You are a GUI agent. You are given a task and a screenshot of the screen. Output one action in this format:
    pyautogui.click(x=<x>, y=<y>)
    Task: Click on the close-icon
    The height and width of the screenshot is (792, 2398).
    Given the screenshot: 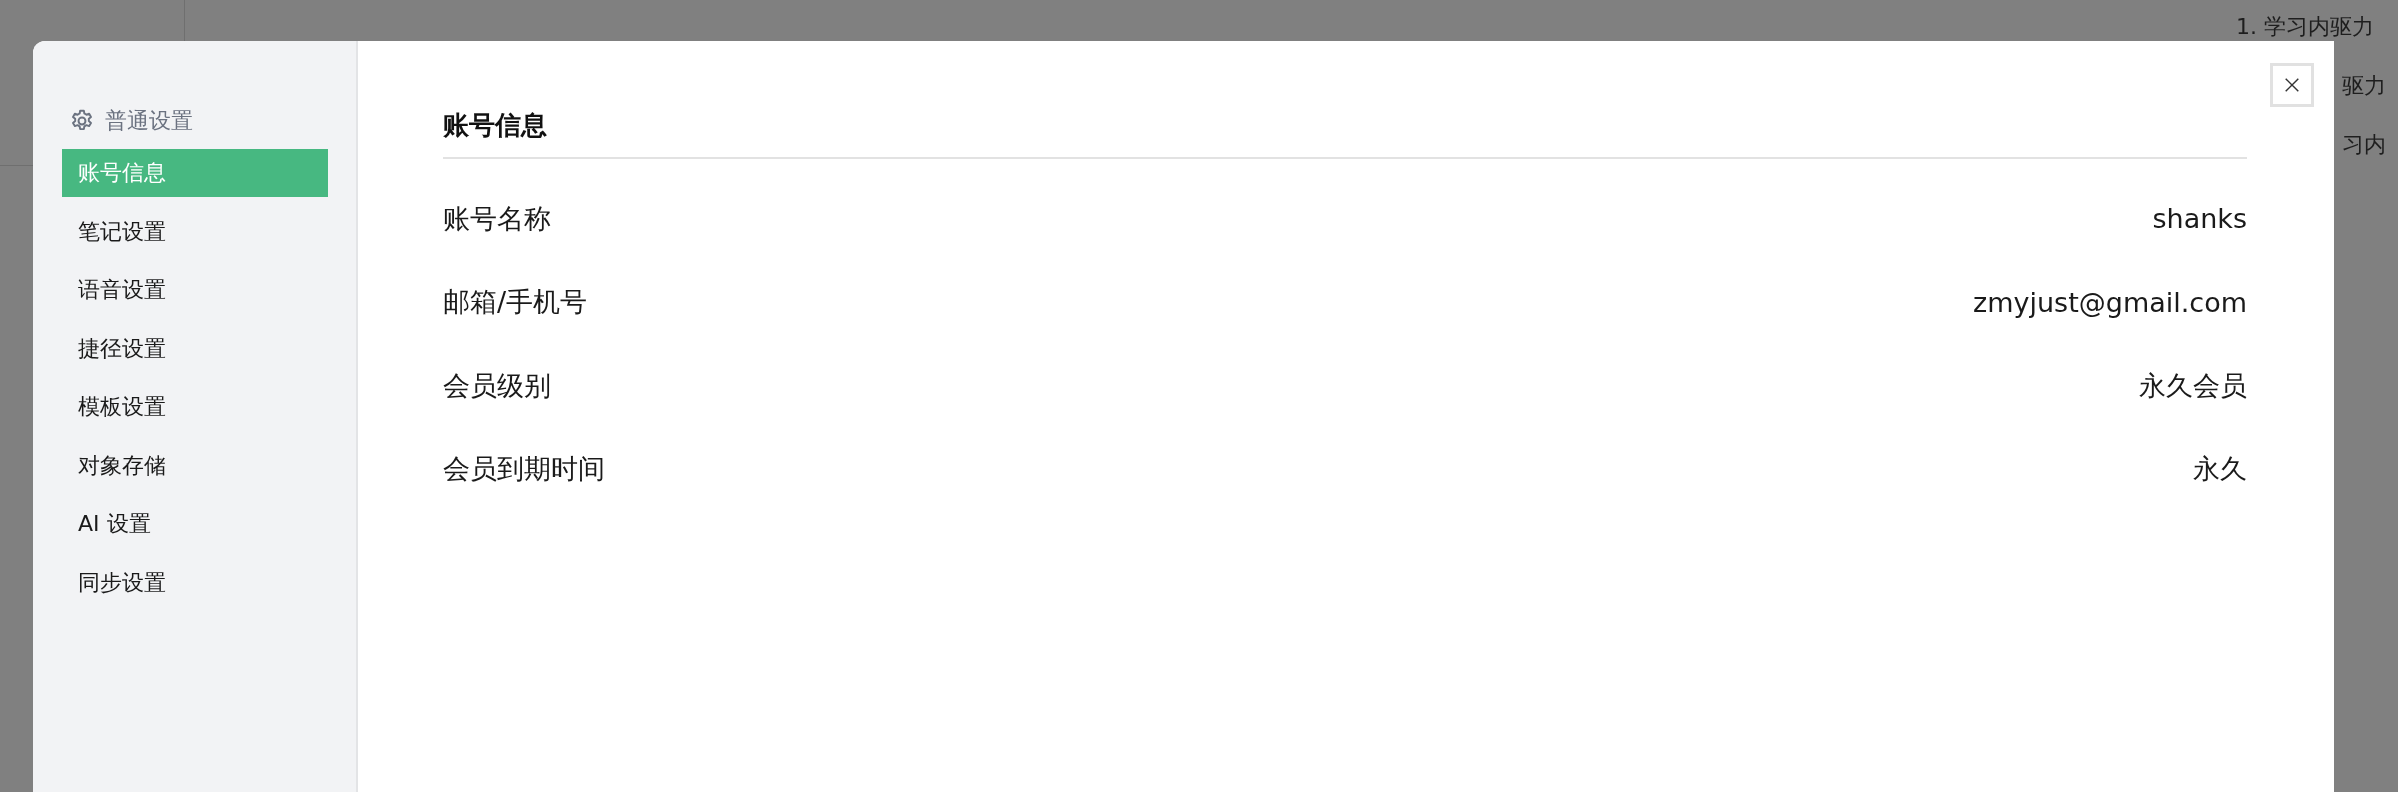 What is the action you would take?
    pyautogui.click(x=2292, y=85)
    